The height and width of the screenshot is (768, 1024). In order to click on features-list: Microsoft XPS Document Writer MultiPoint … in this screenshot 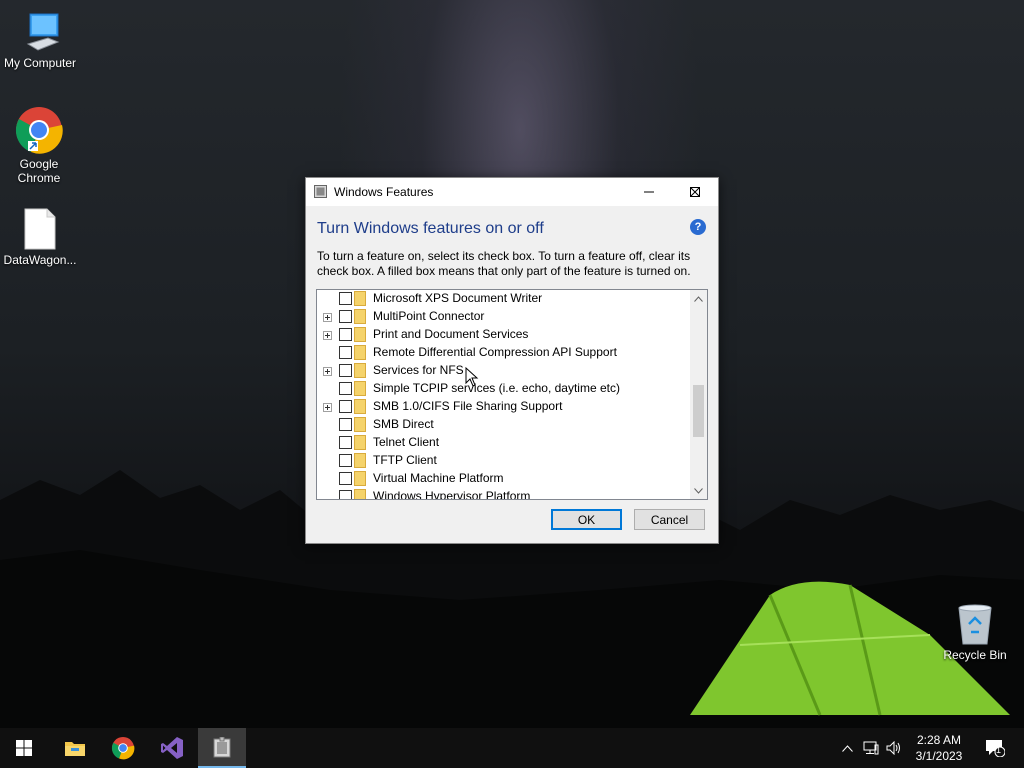, I will do `click(503, 395)`.